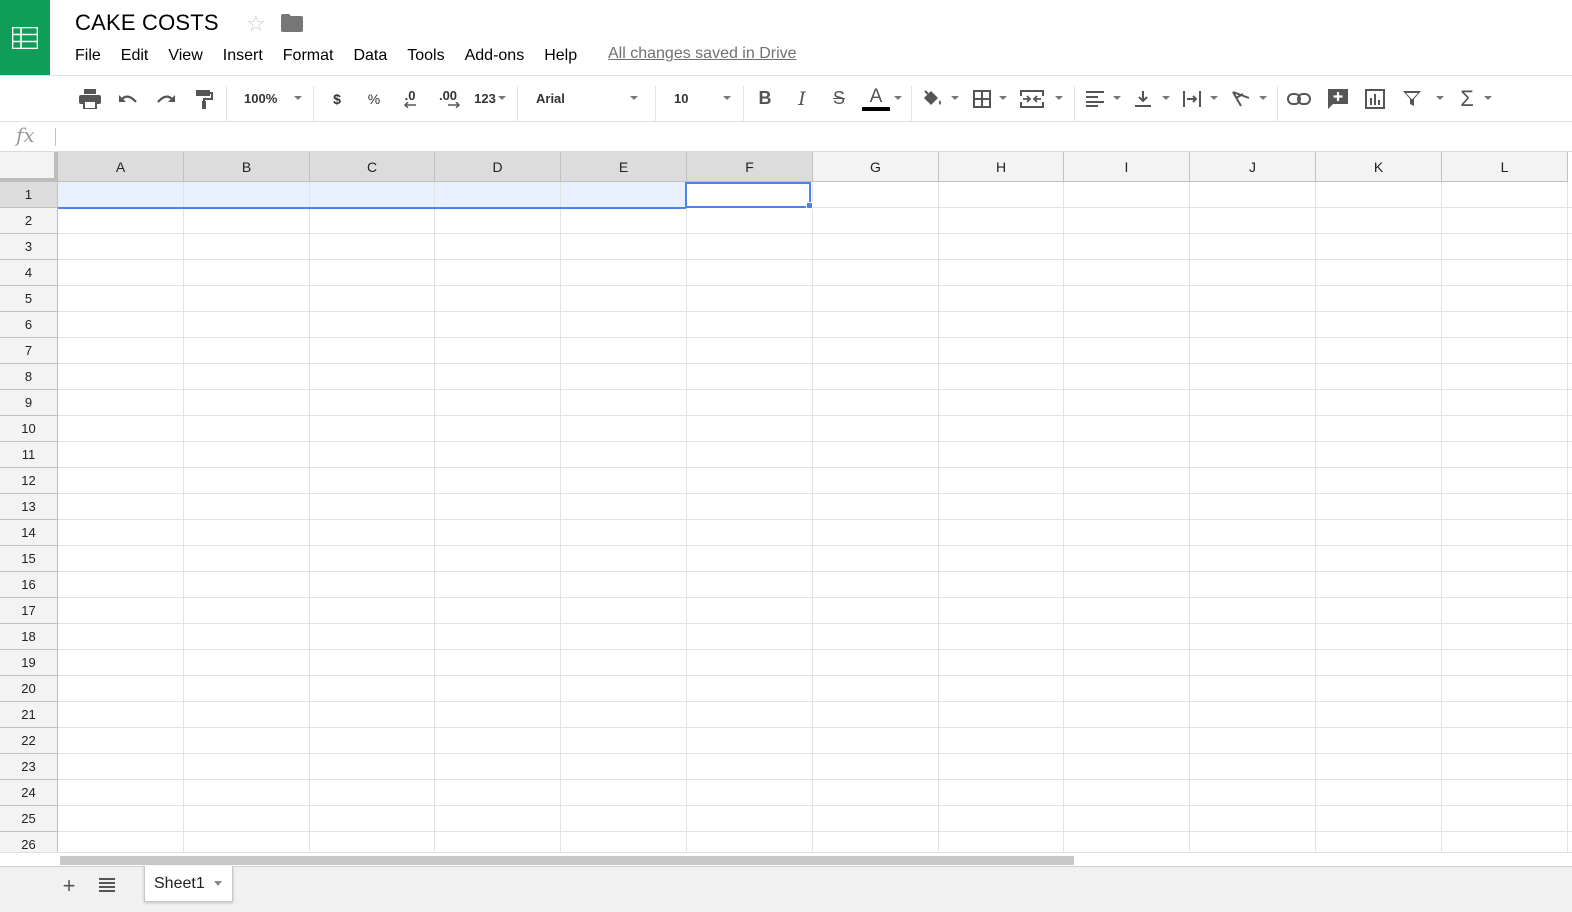 The width and height of the screenshot is (1572, 912). I want to click on sheets-logo-icon, so click(25, 37).